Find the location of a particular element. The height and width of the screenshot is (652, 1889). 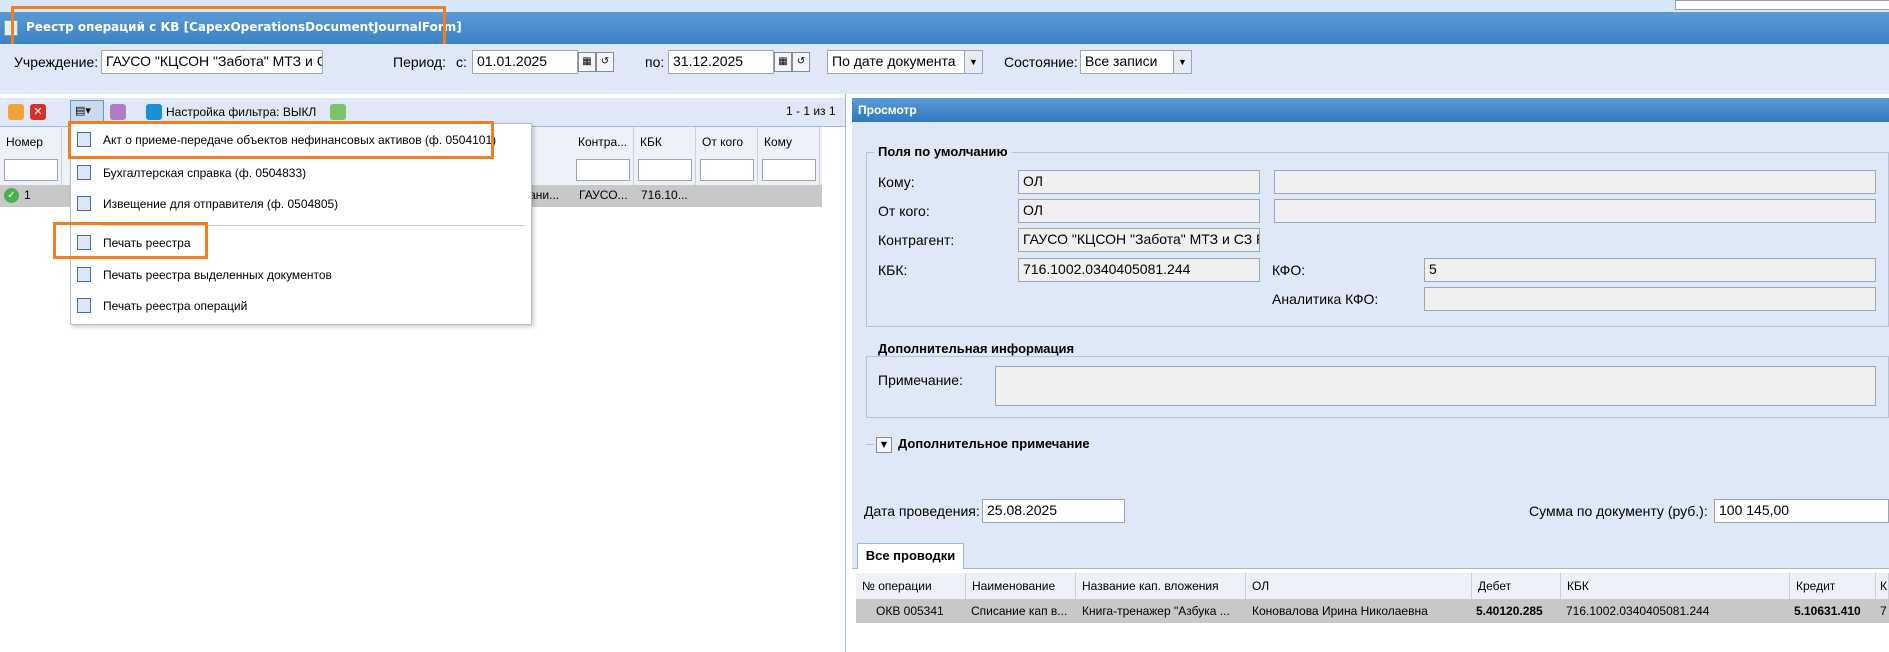

to-label: Кому: is located at coordinates (896, 182).